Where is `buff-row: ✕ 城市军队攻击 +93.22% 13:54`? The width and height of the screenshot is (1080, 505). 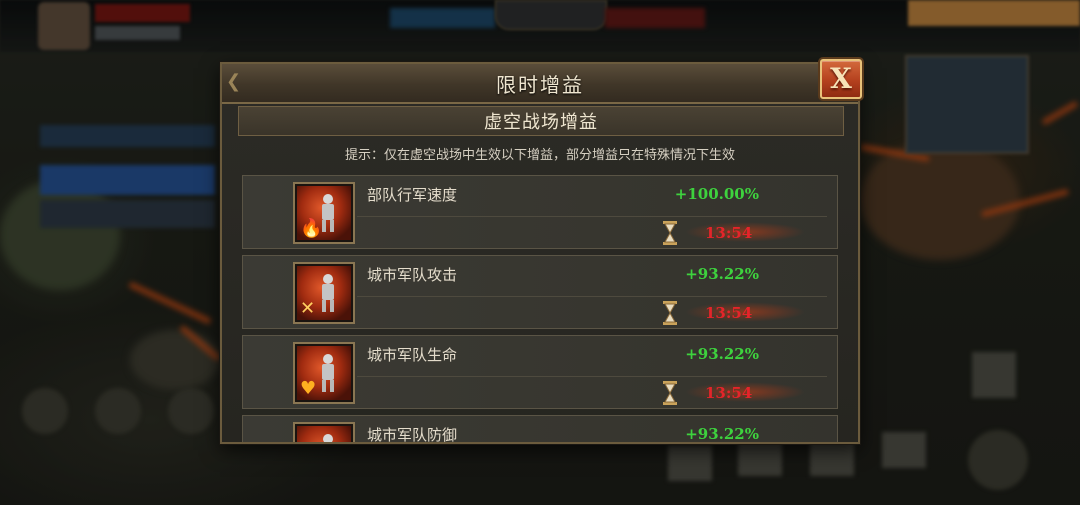 buff-row: ✕ 城市军队攻击 +93.22% 13:54 is located at coordinates (540, 292).